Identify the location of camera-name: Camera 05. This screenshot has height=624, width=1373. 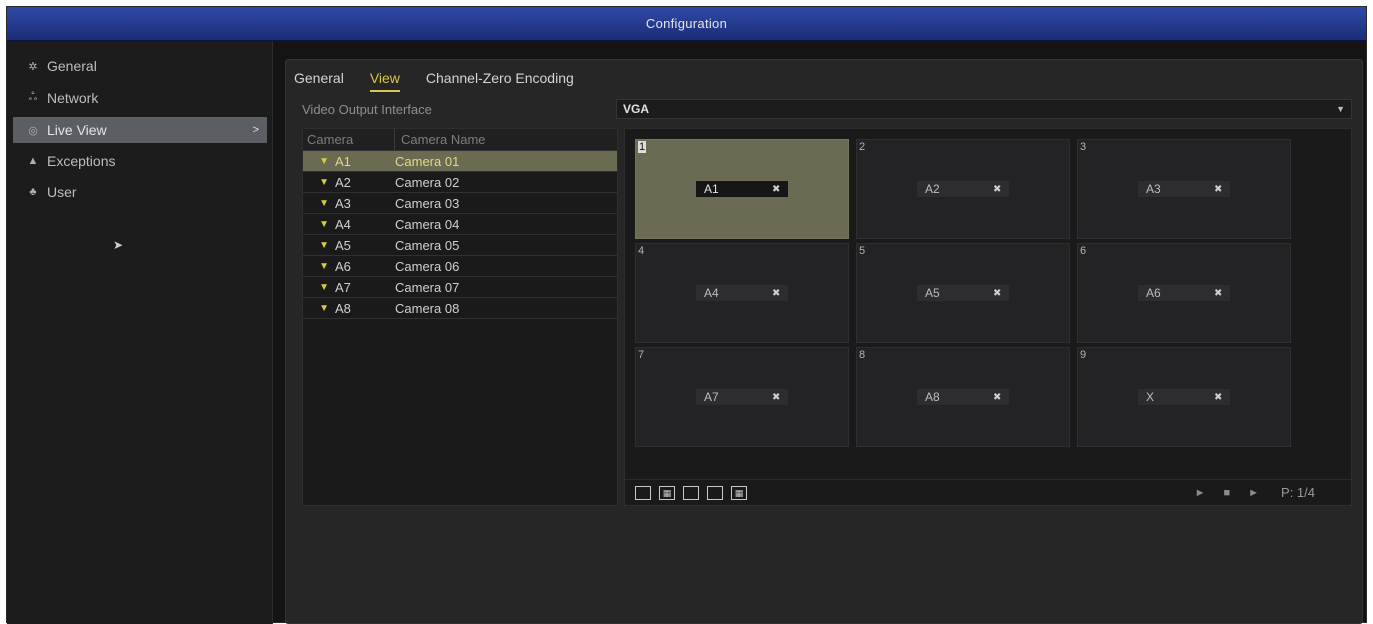
(427, 245).